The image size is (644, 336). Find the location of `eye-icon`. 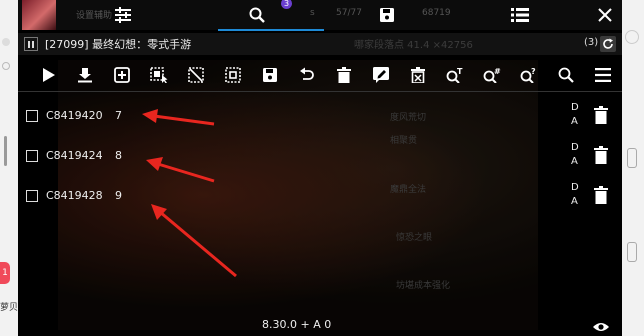

eye-icon is located at coordinates (601, 327).